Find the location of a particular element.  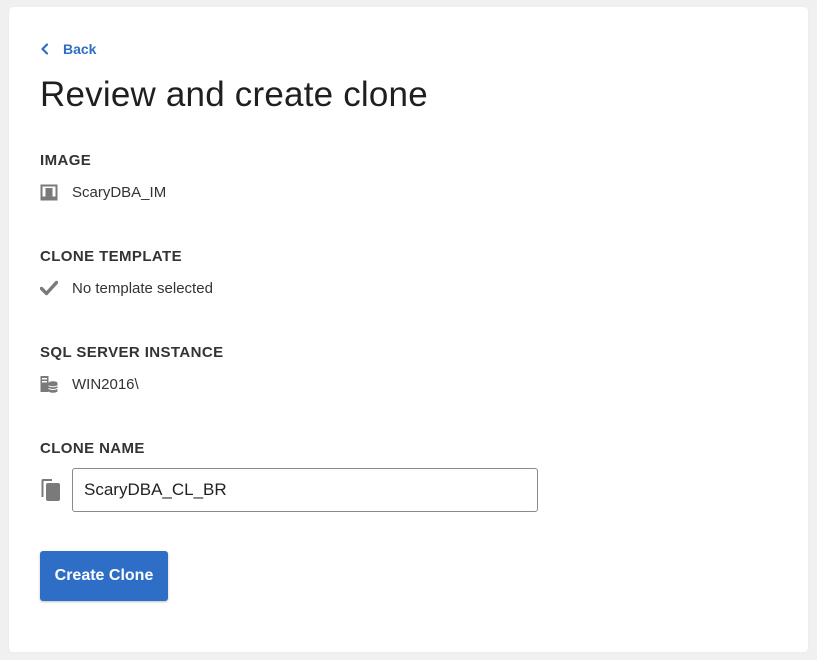

database-server-icon is located at coordinates (49, 384).